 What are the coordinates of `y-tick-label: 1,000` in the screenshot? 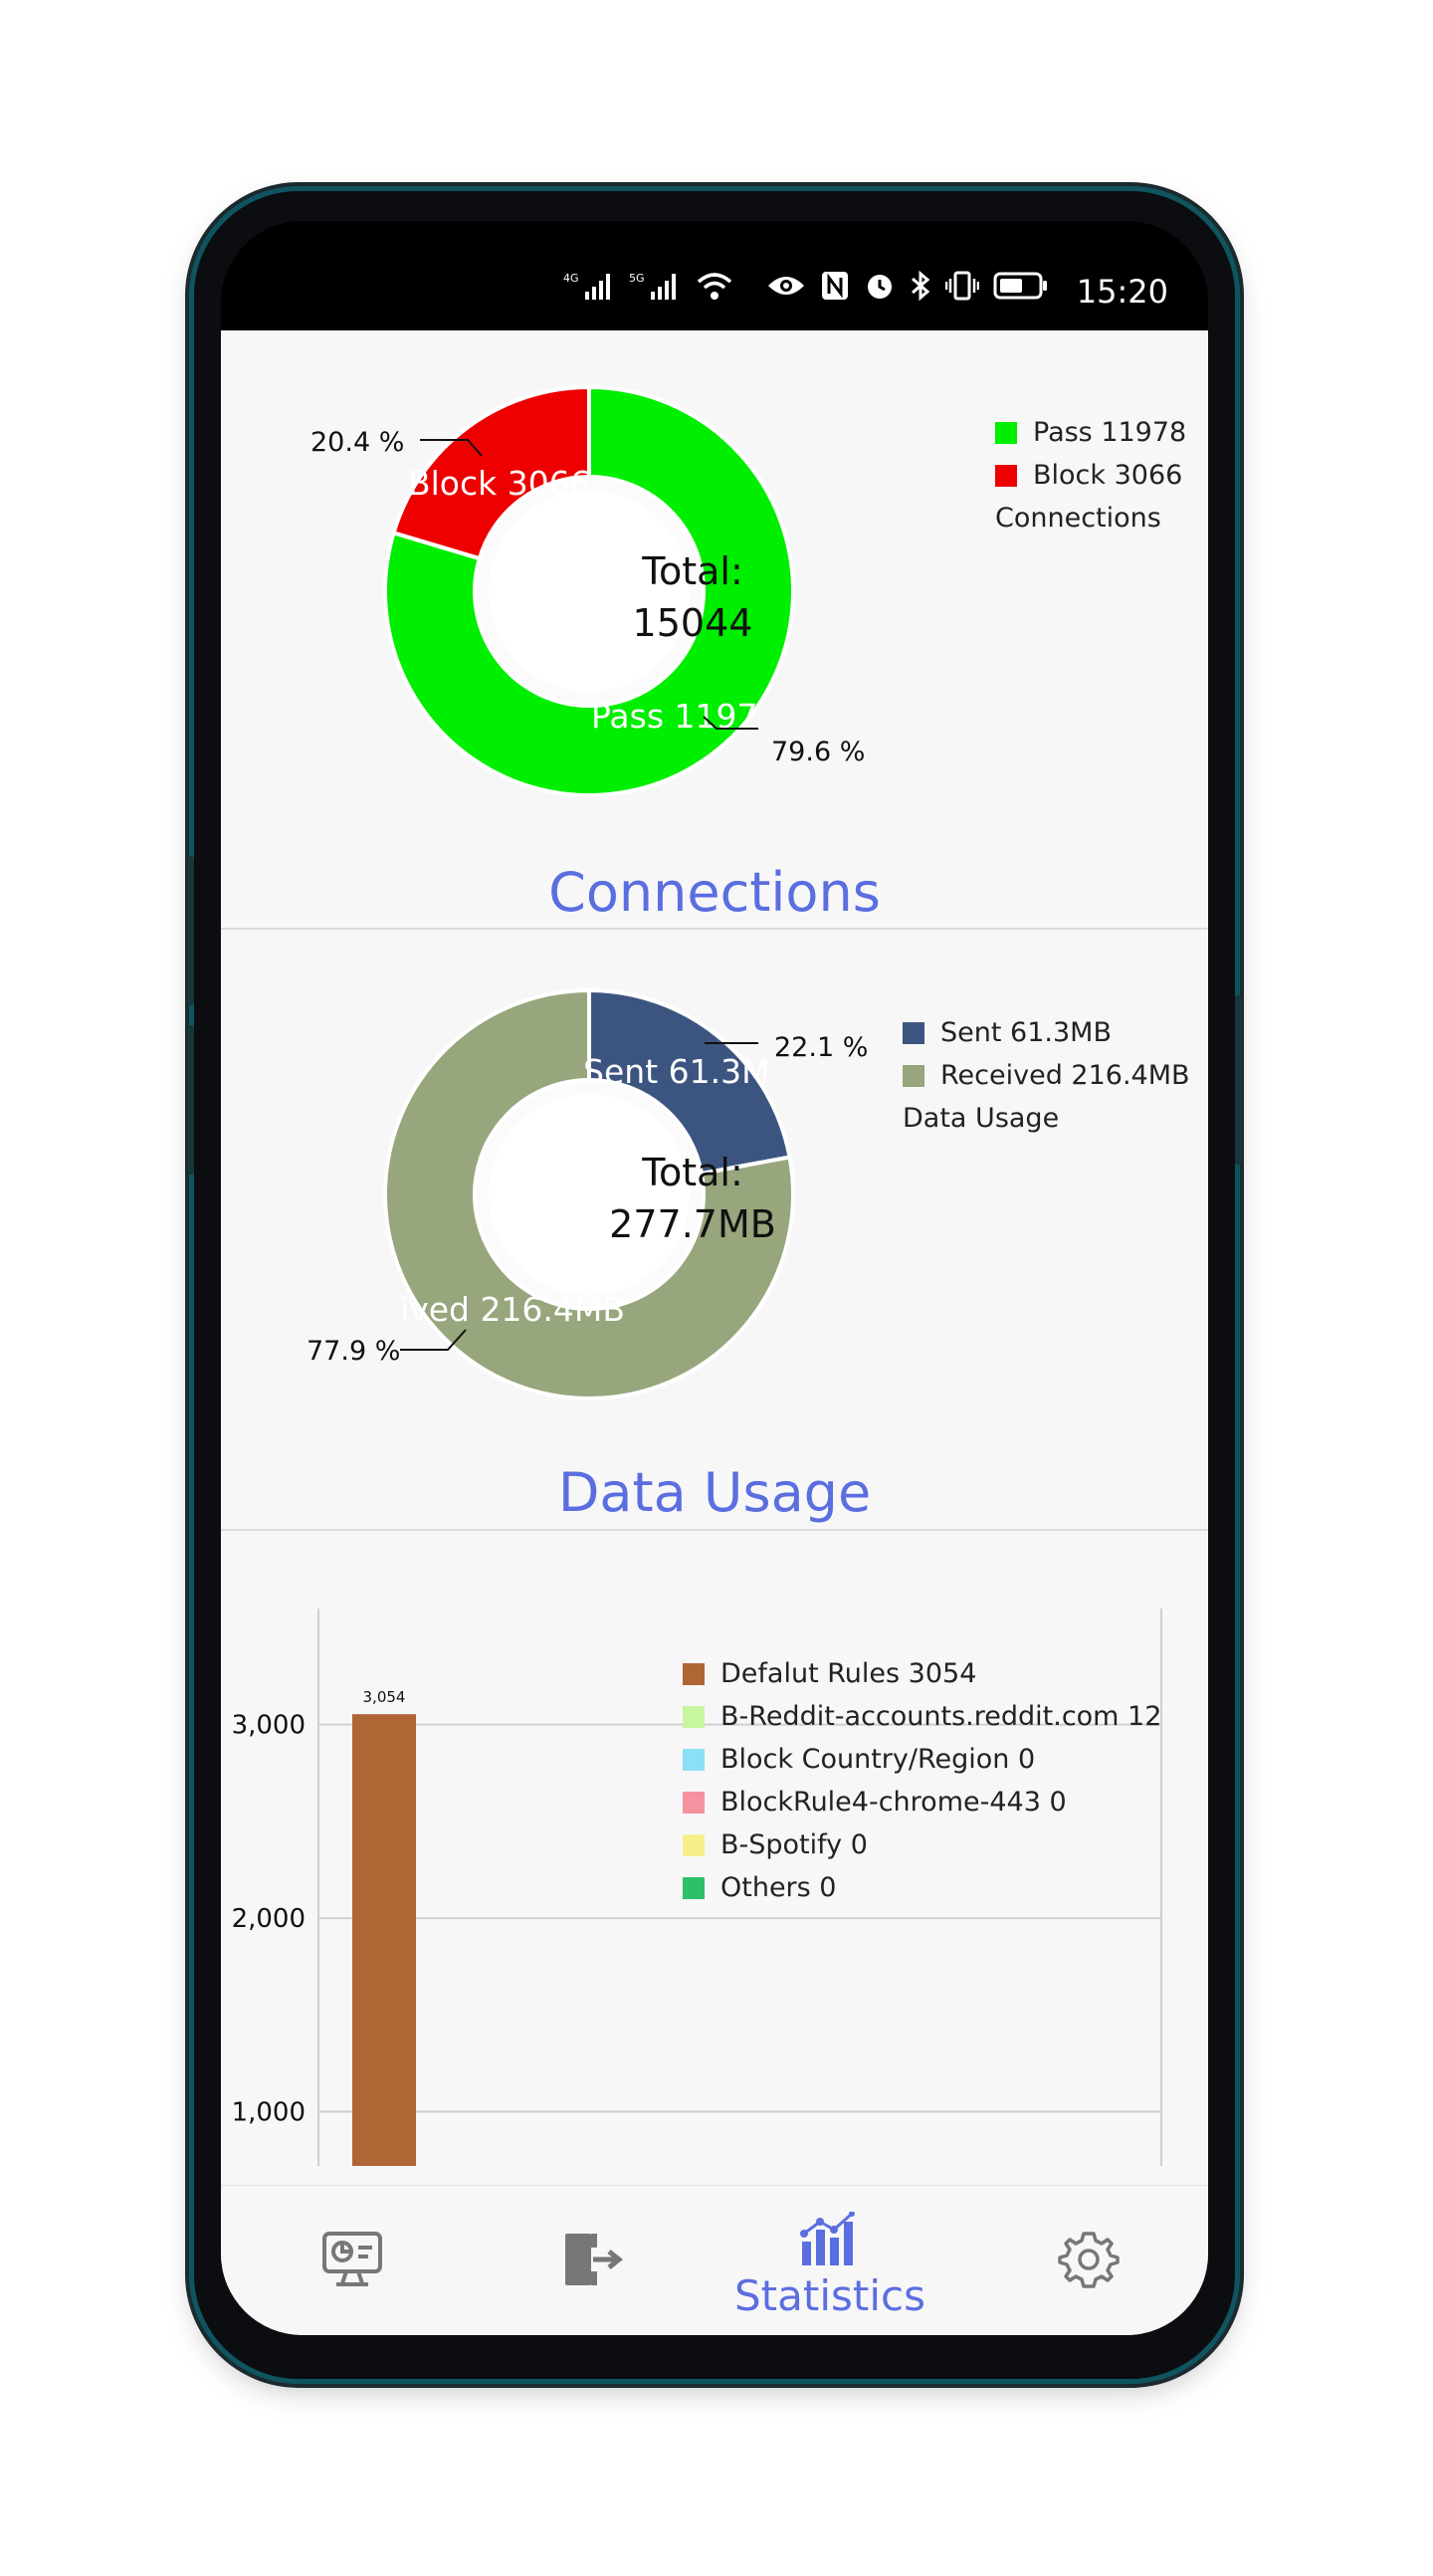 It's located at (269, 2113).